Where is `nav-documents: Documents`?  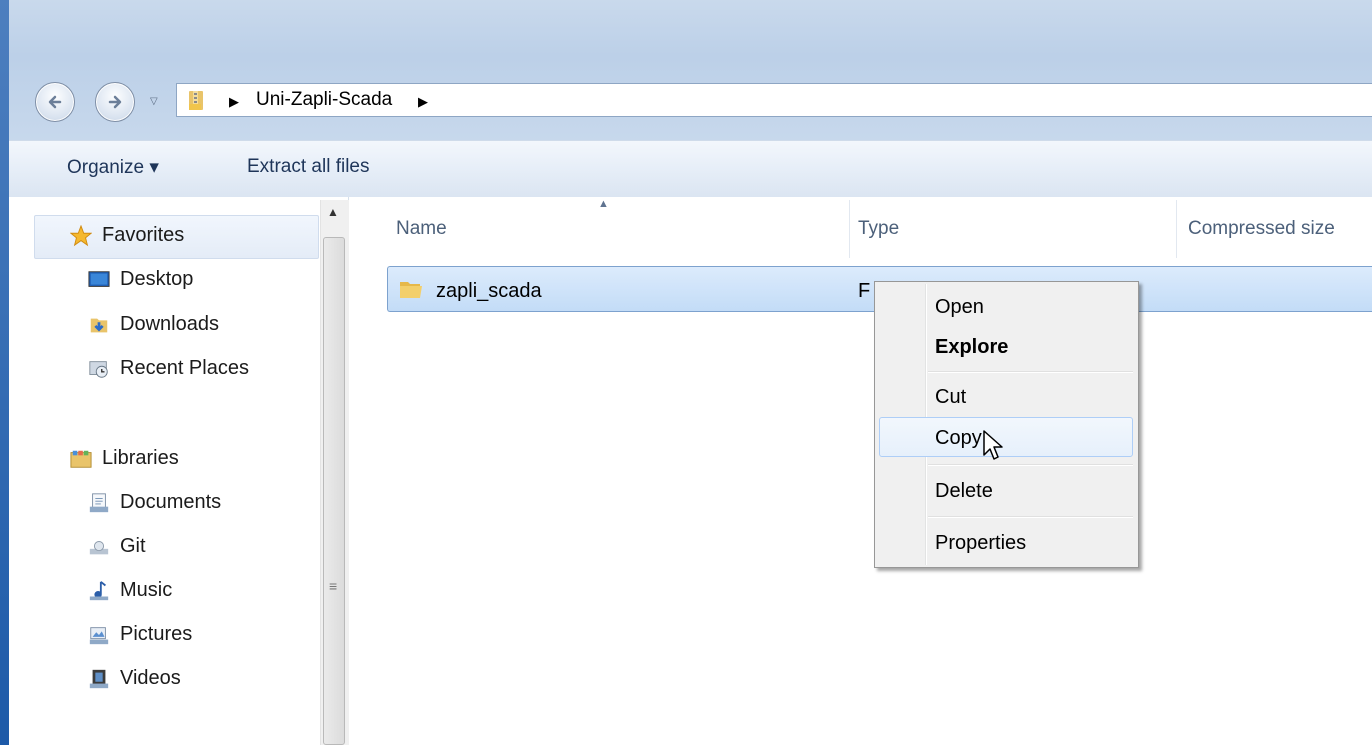
nav-documents: Documents is located at coordinates (154, 502).